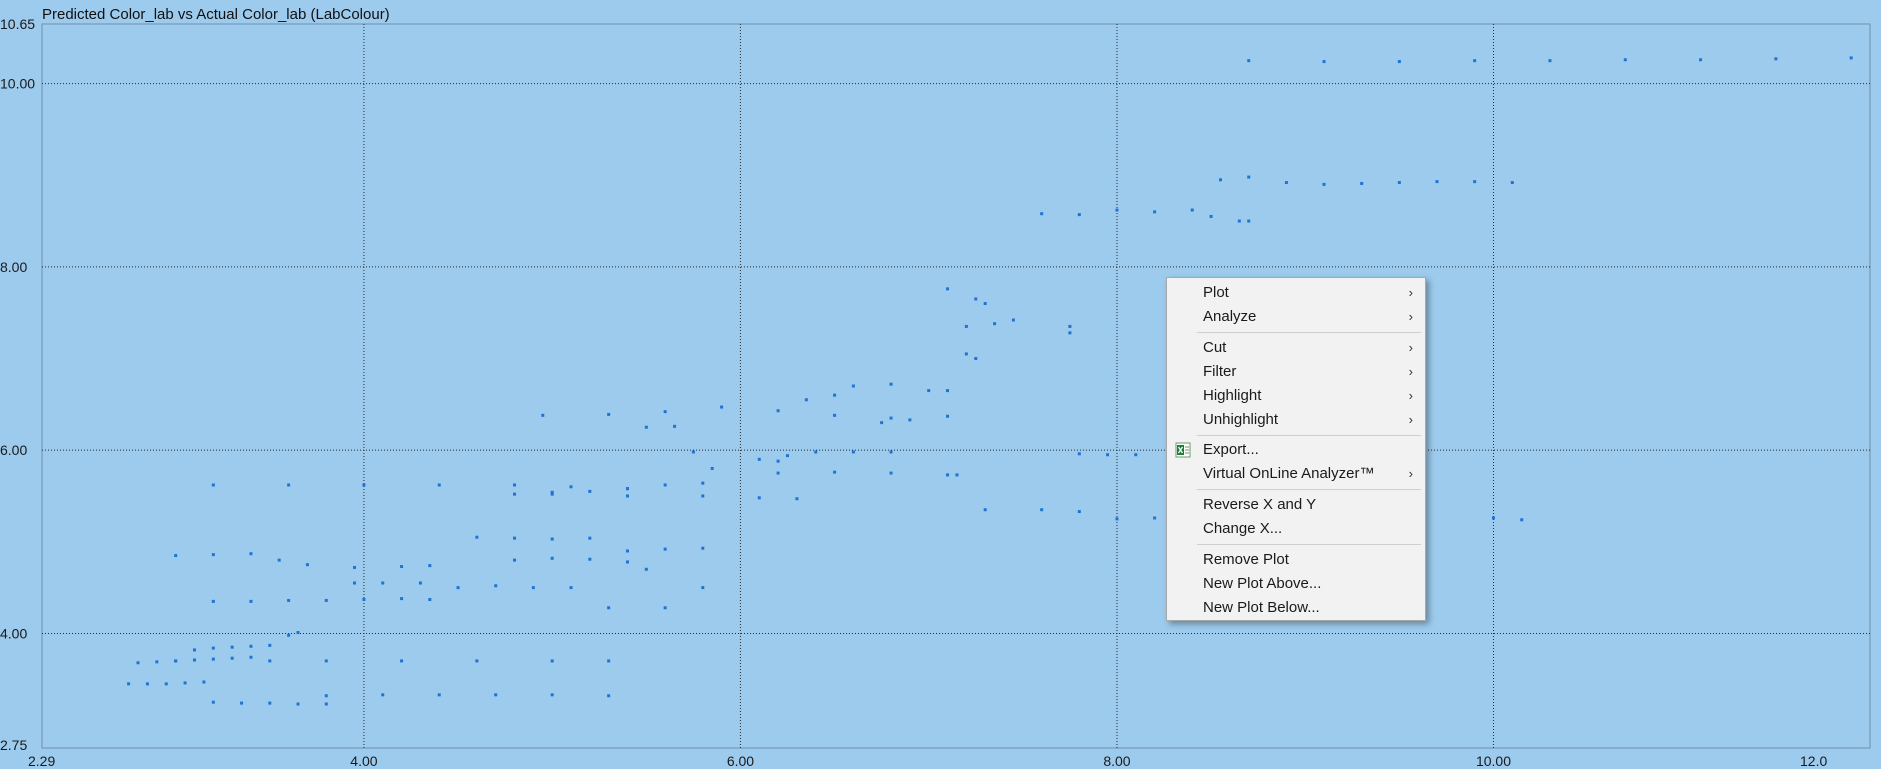 Image resolution: width=1881 pixels, height=769 pixels. Describe the element at coordinates (1296, 372) in the screenshot. I see `menu-item-filter: Filter ›` at that location.